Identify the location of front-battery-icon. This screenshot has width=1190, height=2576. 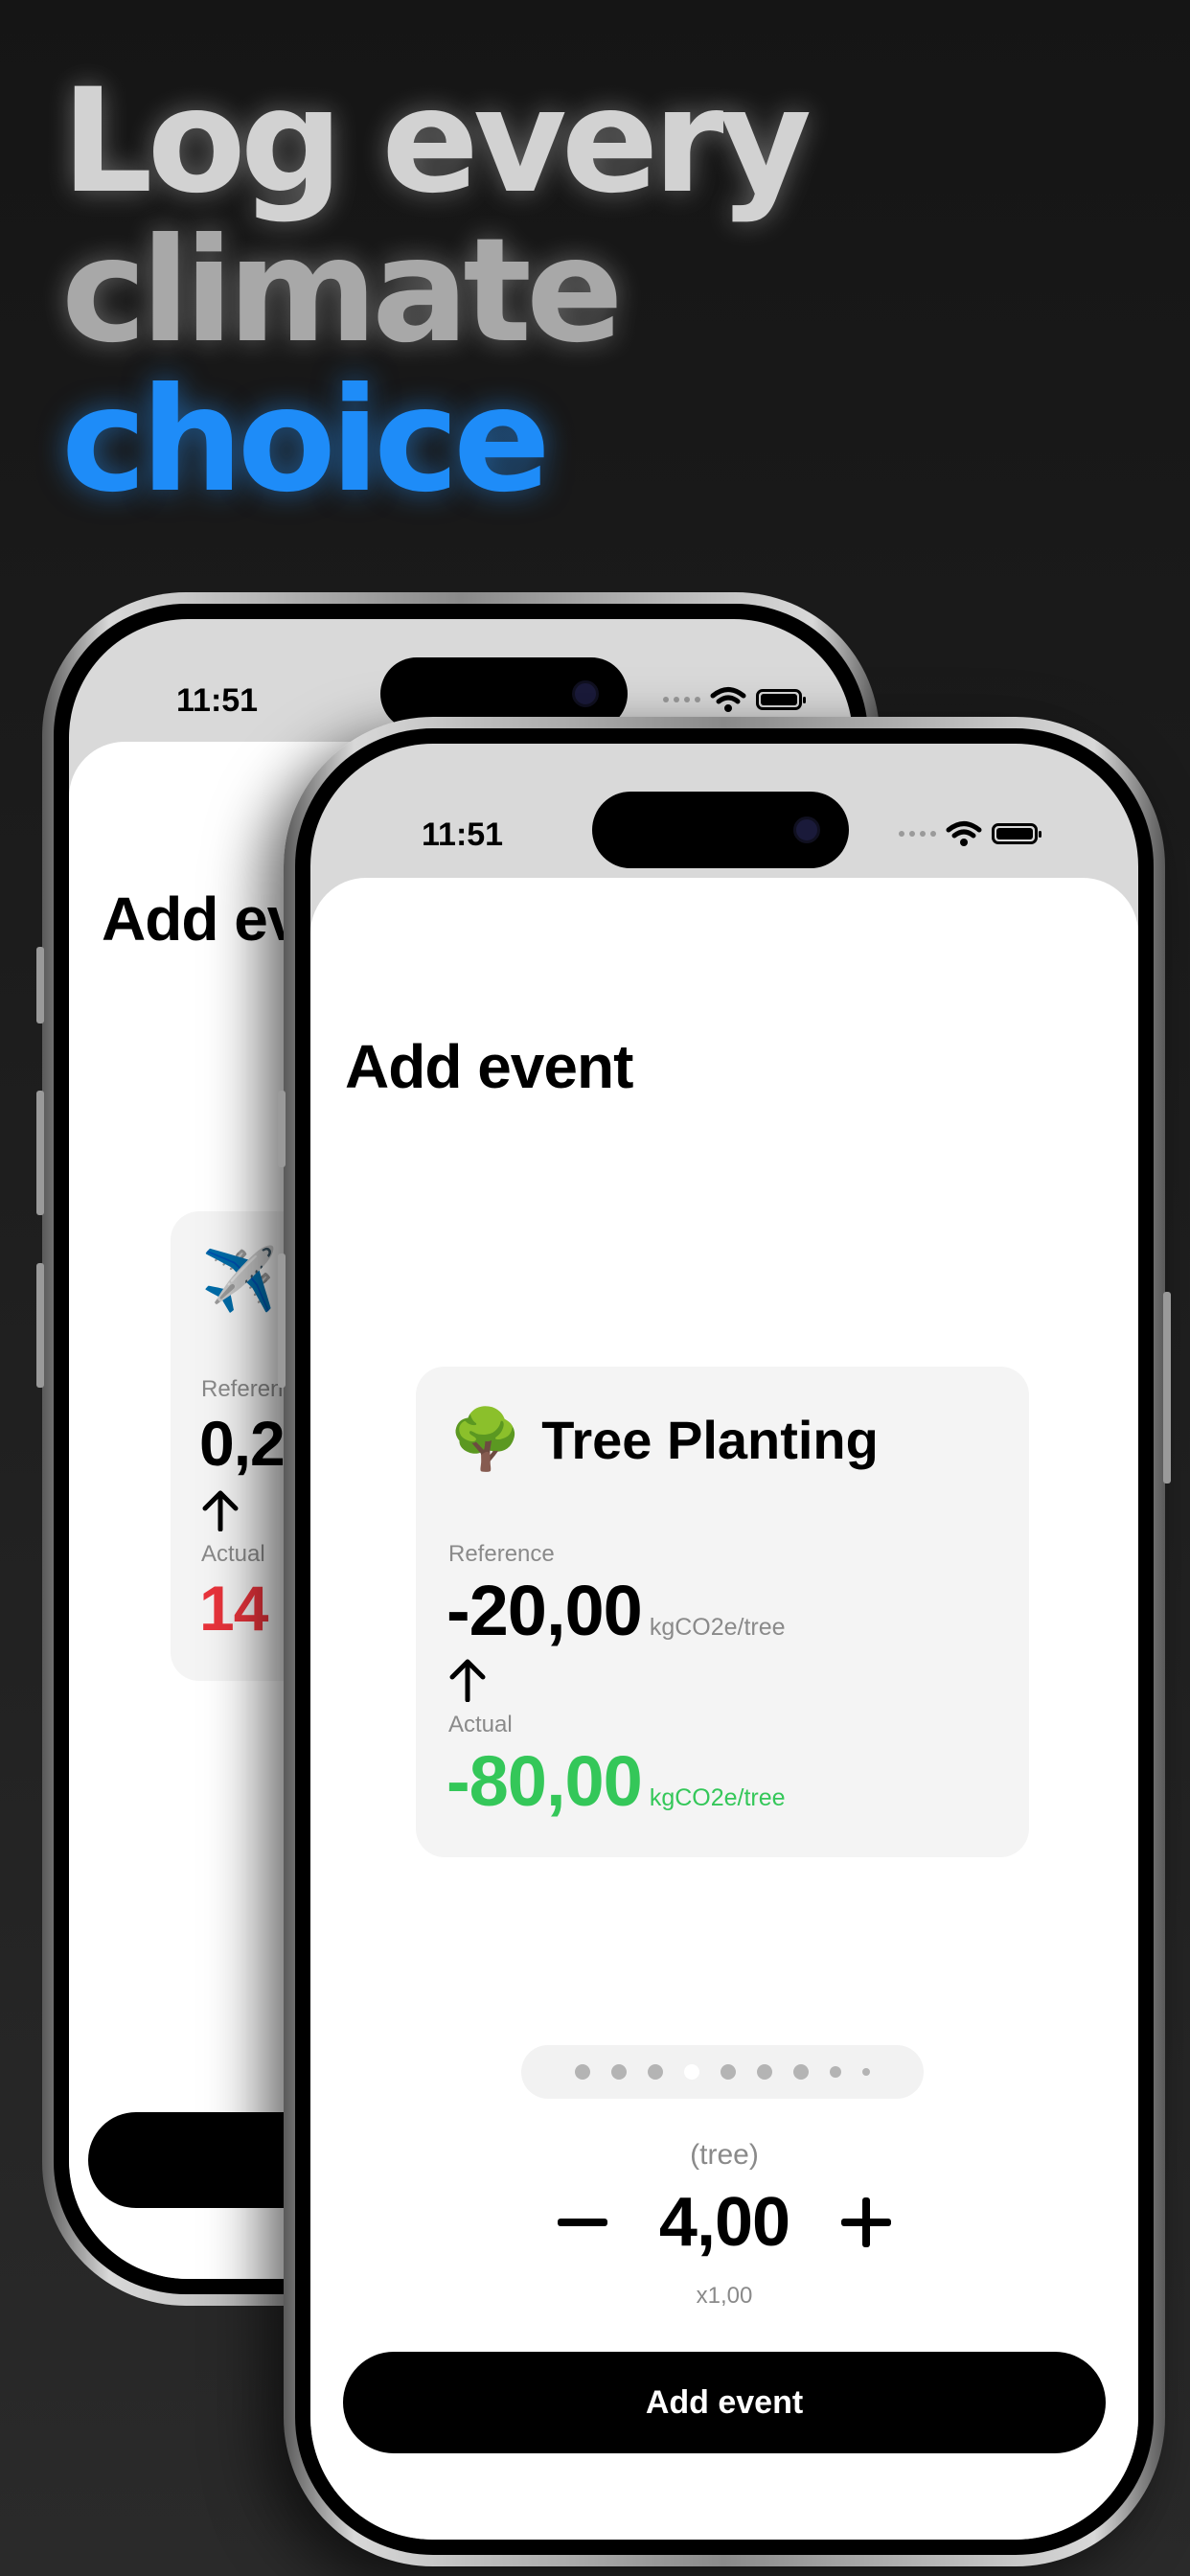
(1016, 833).